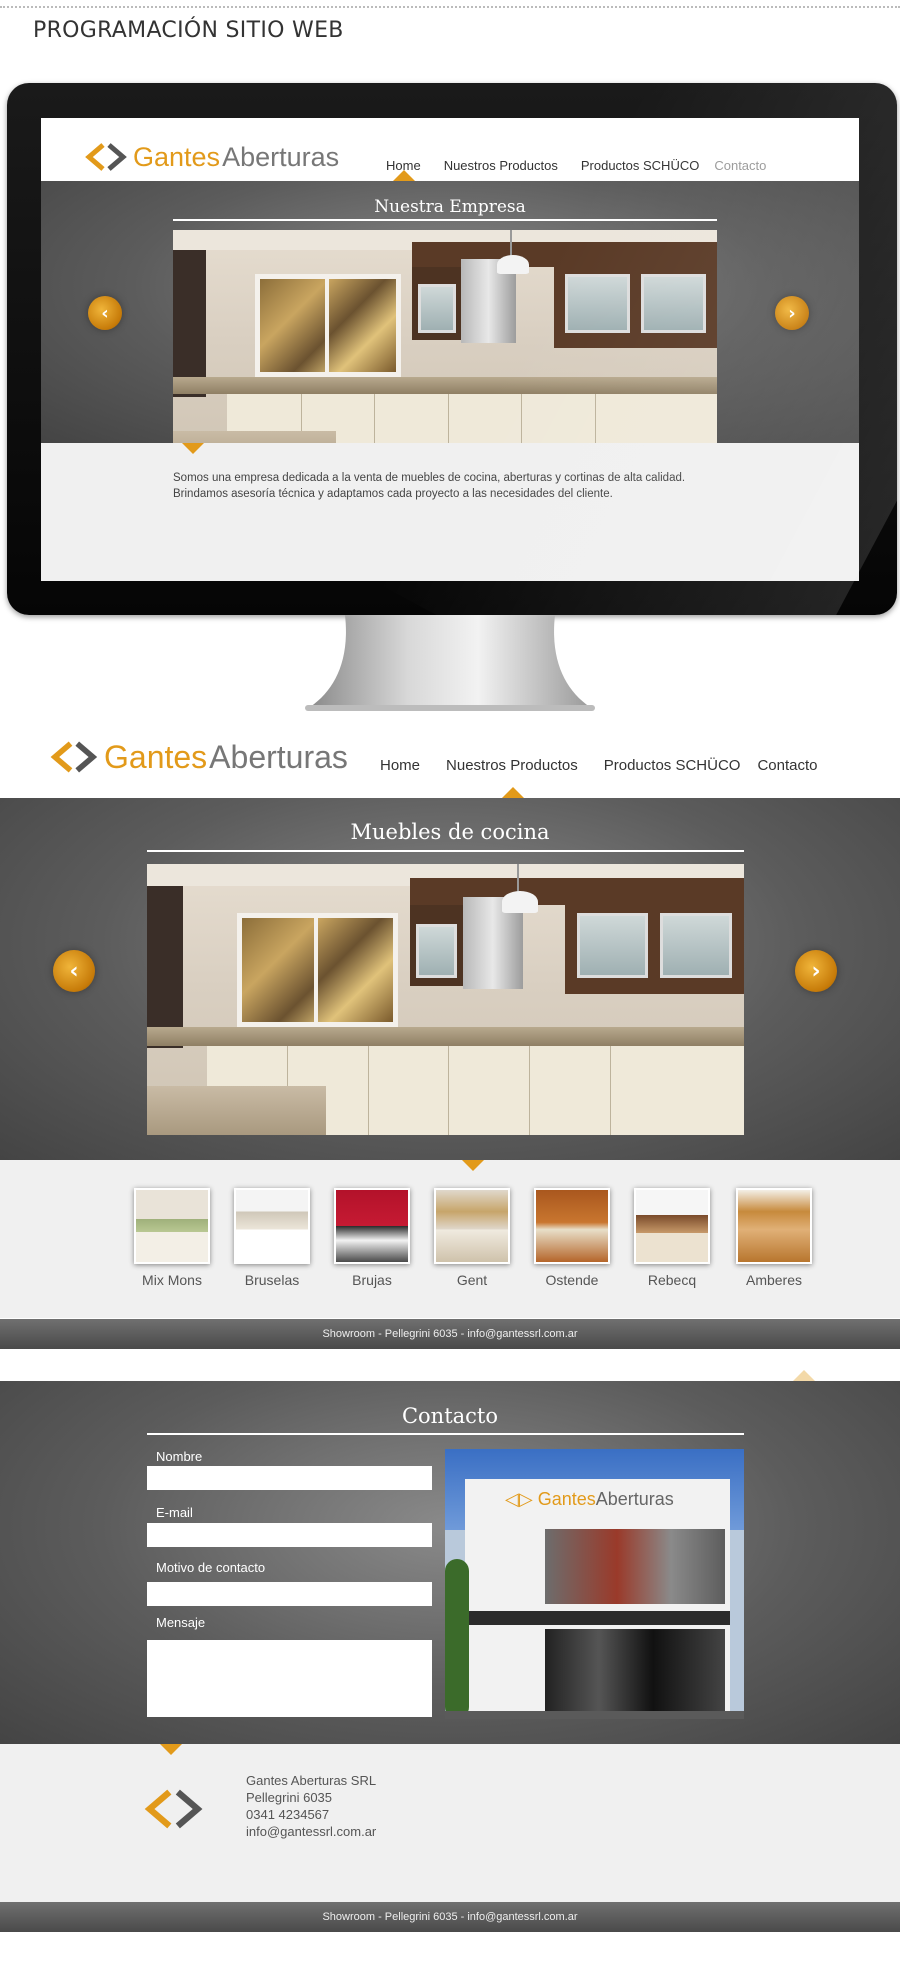  Describe the element at coordinates (289, 1678) in the screenshot. I see `mensaje-textarea` at that location.